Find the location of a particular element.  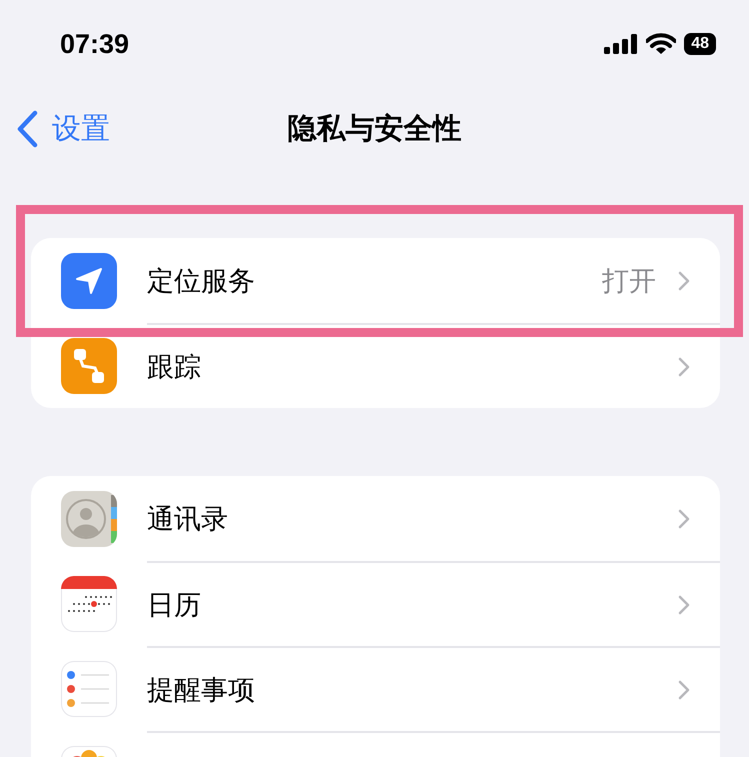

settings-row: 提醒事项 is located at coordinates (375, 688).